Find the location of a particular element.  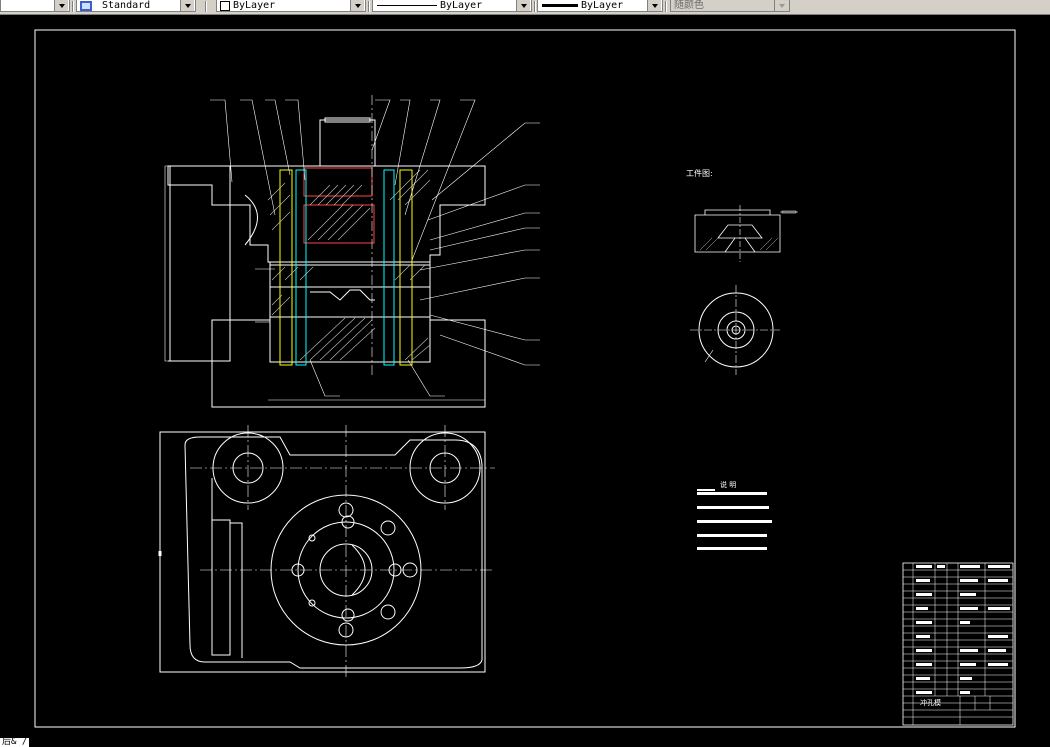

linetype-dropdown: ByLayer is located at coordinates (452, 6).